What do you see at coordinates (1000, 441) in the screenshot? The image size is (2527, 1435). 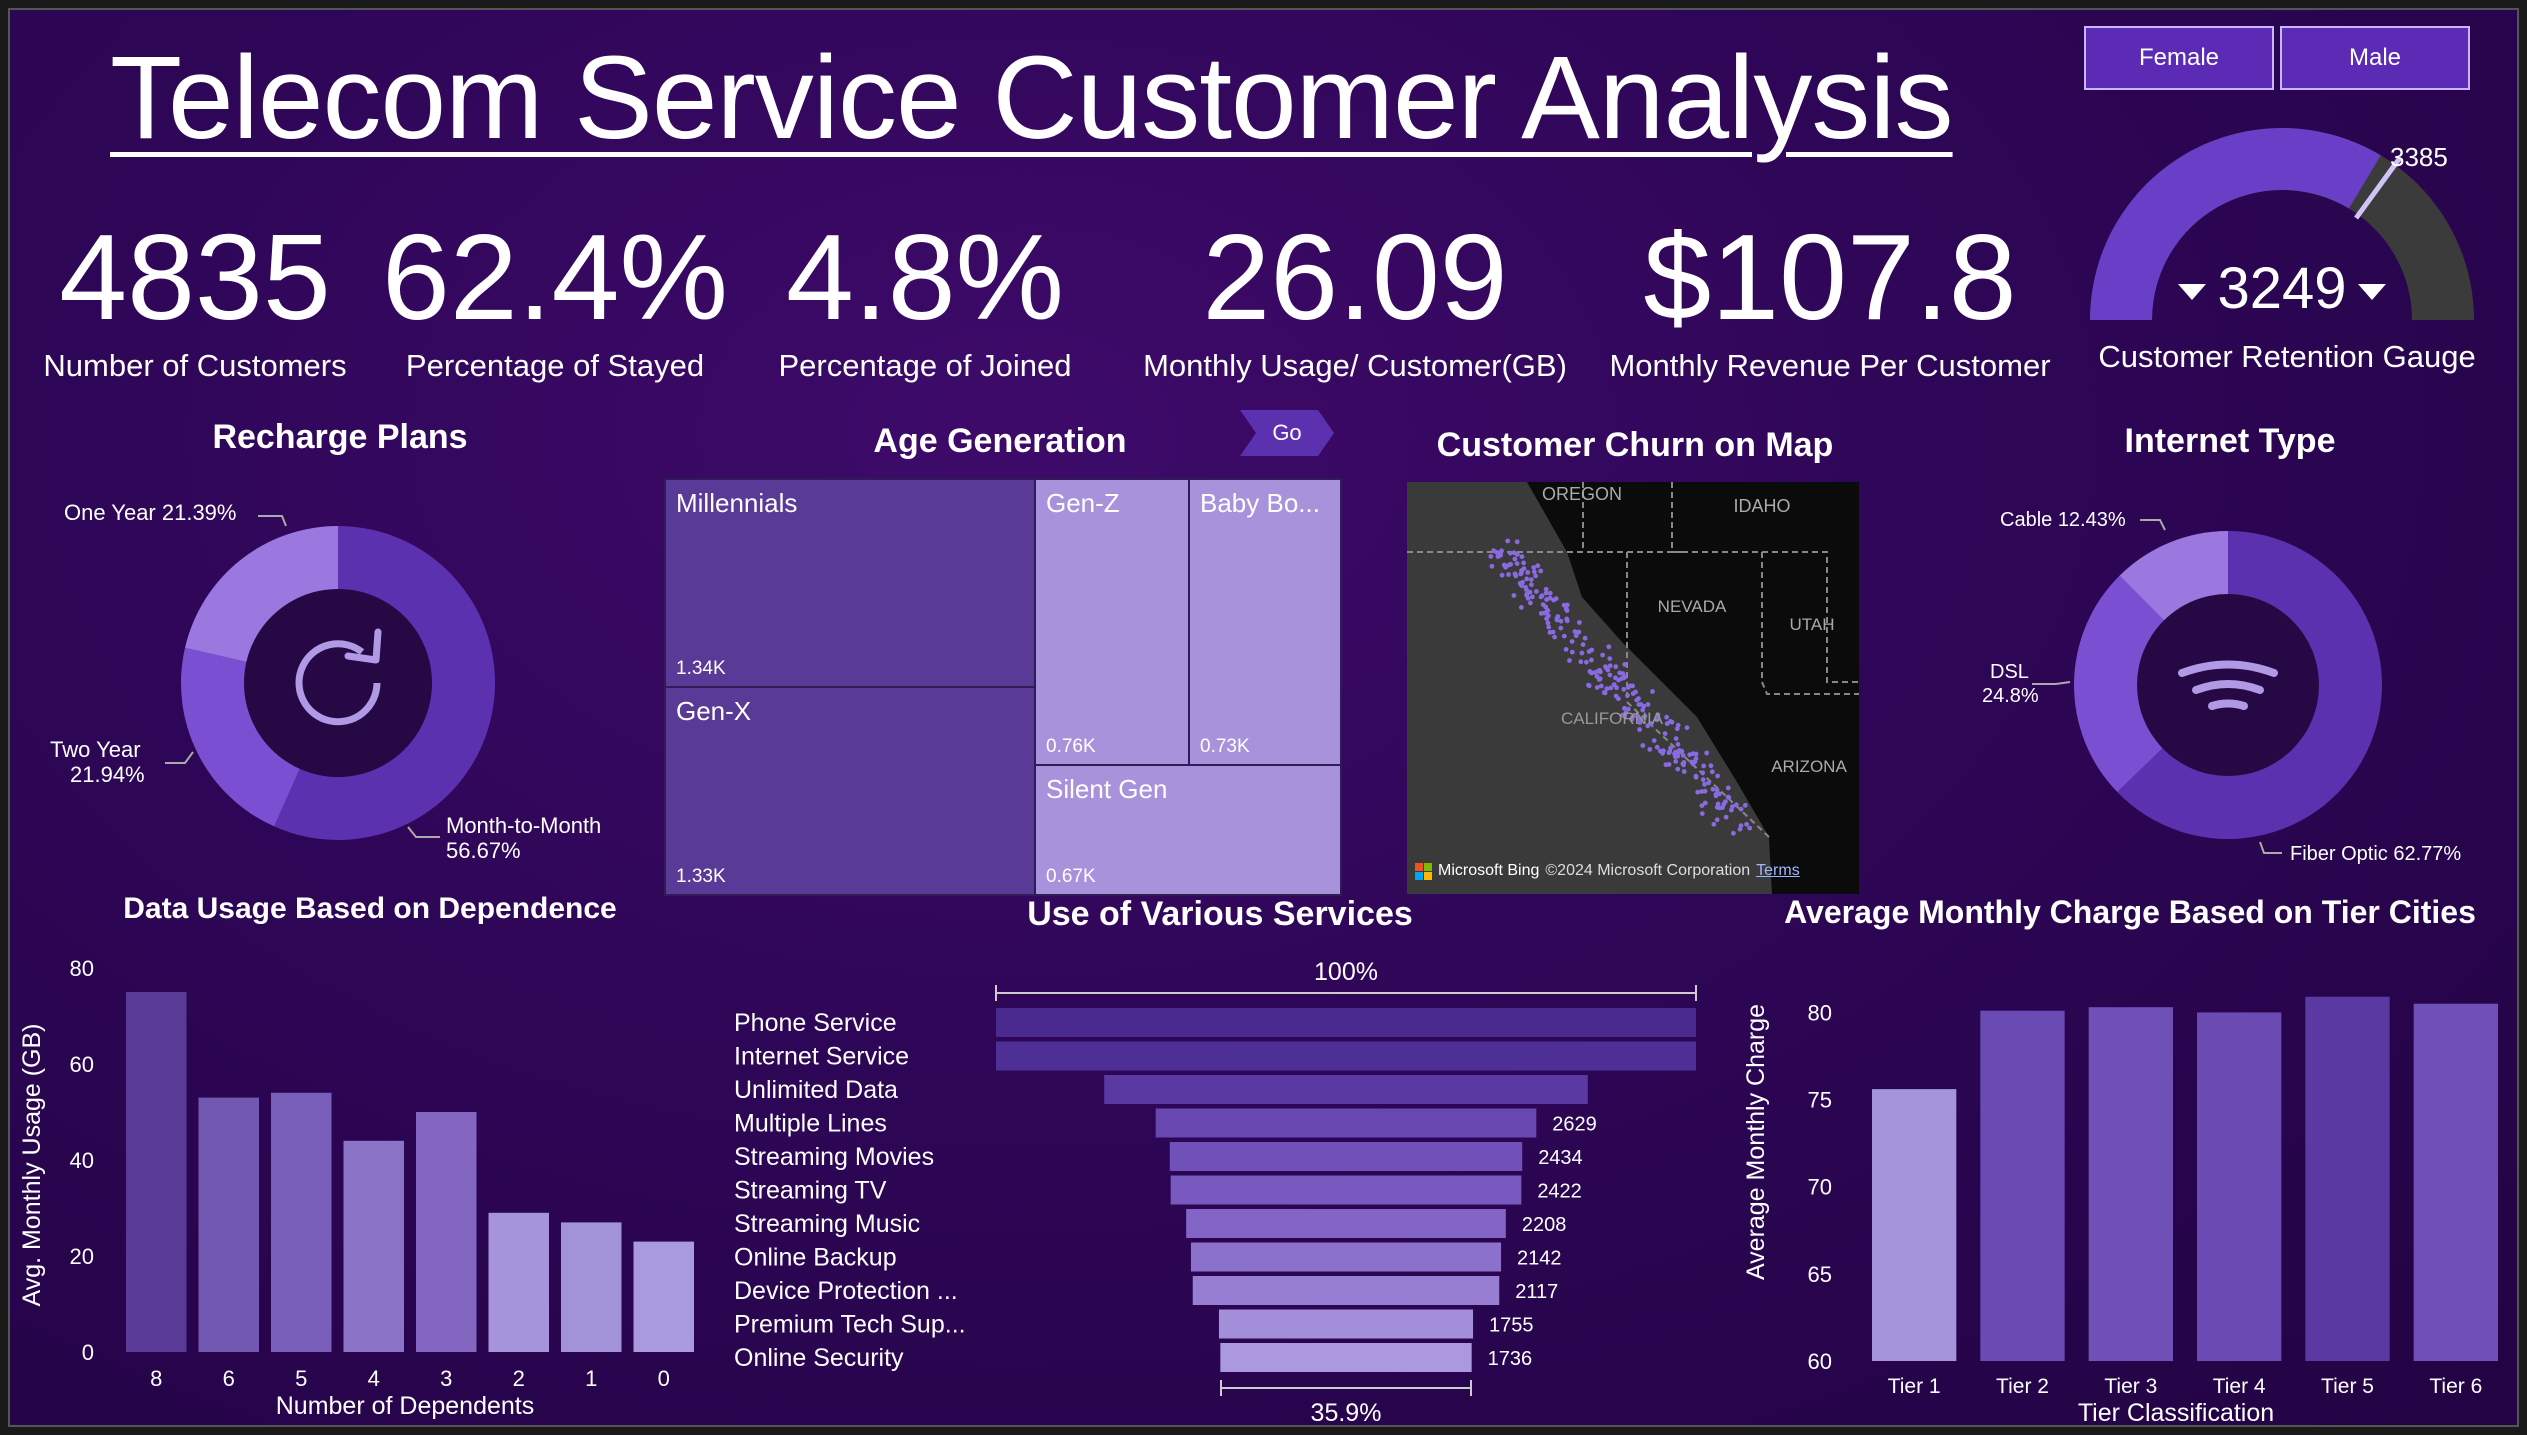 I see `age-title: Age Generation` at bounding box center [1000, 441].